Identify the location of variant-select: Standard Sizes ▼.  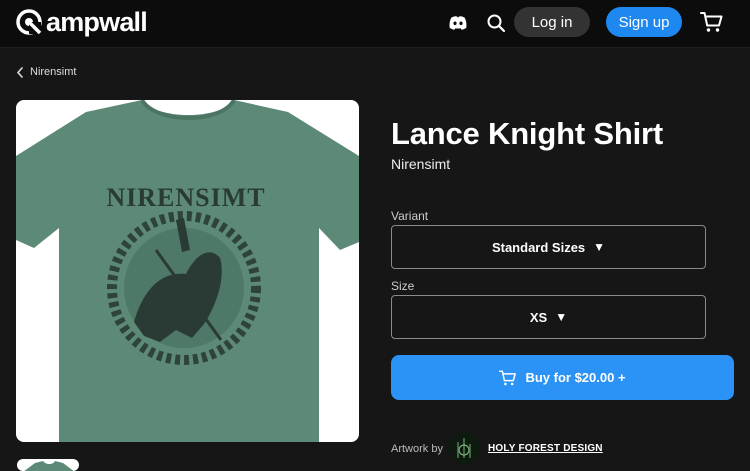
(548, 247).